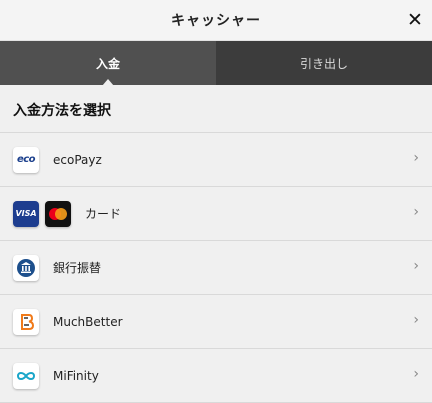 Image resolution: width=432 pixels, height=403 pixels. I want to click on tab-withdraw: 引き出し, so click(324, 63).